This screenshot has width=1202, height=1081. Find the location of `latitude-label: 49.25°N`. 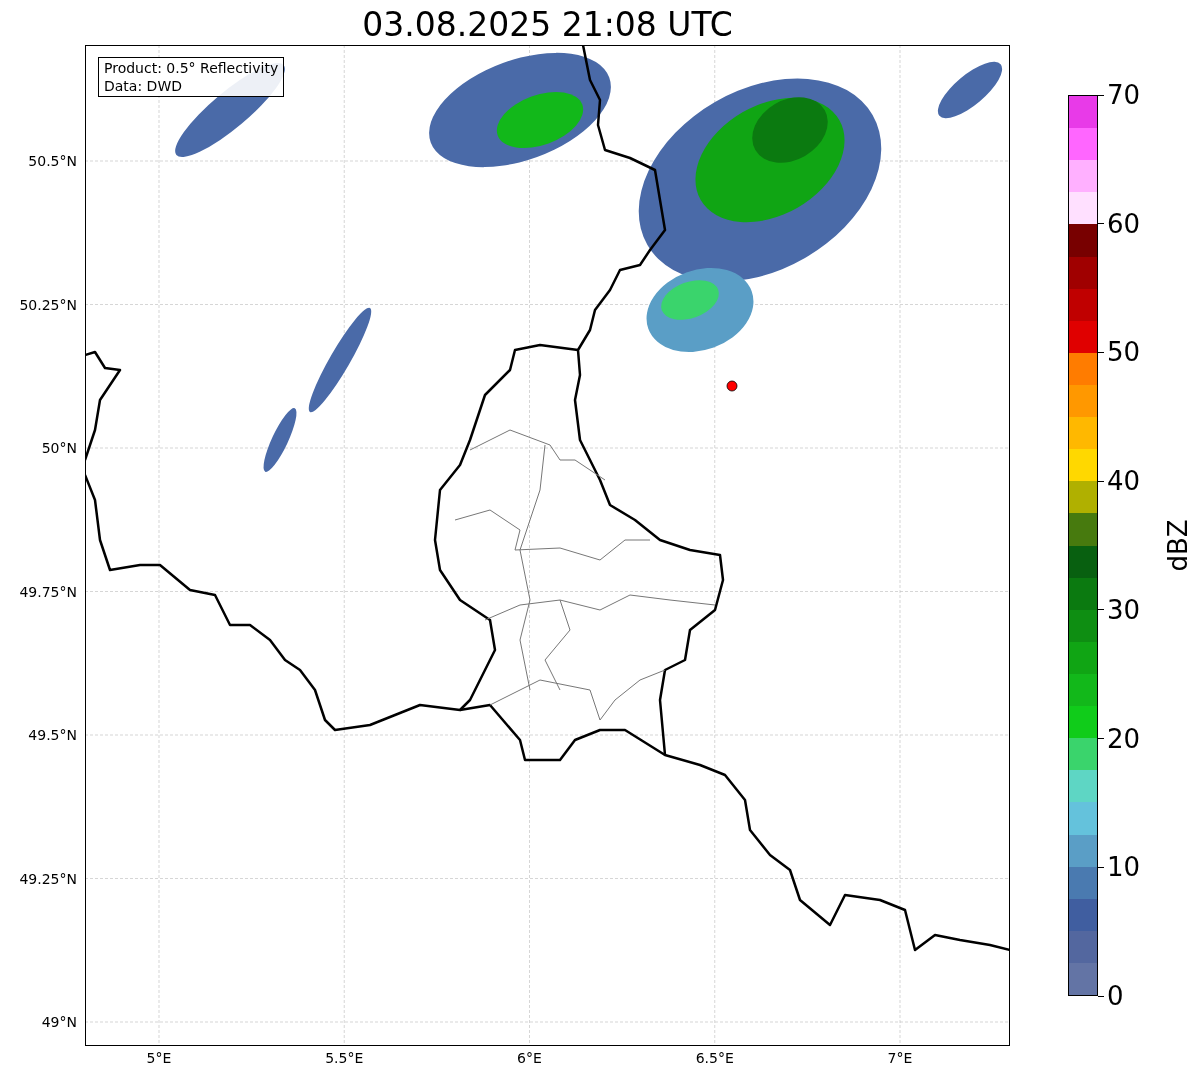

latitude-label: 49.25°N is located at coordinates (48, 878).